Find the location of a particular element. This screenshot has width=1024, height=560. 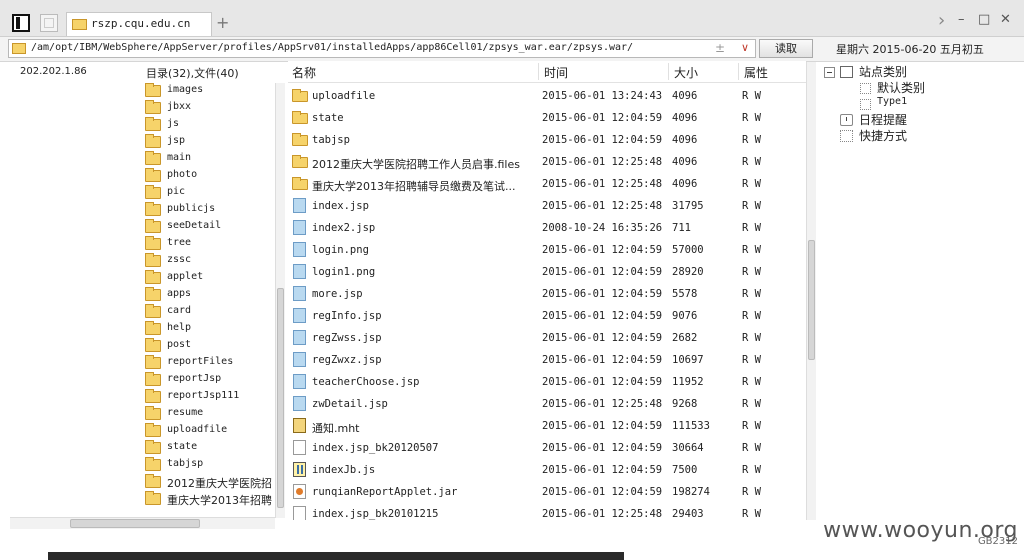

page-icon is located at coordinates (49, 23).